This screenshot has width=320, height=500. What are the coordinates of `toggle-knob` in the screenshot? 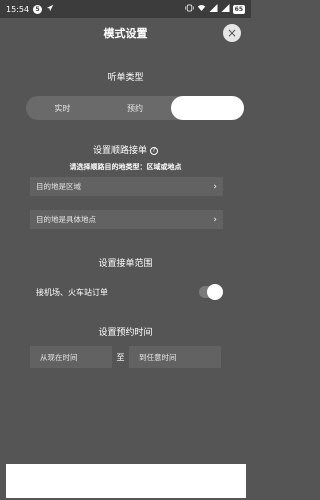 It's located at (215, 292).